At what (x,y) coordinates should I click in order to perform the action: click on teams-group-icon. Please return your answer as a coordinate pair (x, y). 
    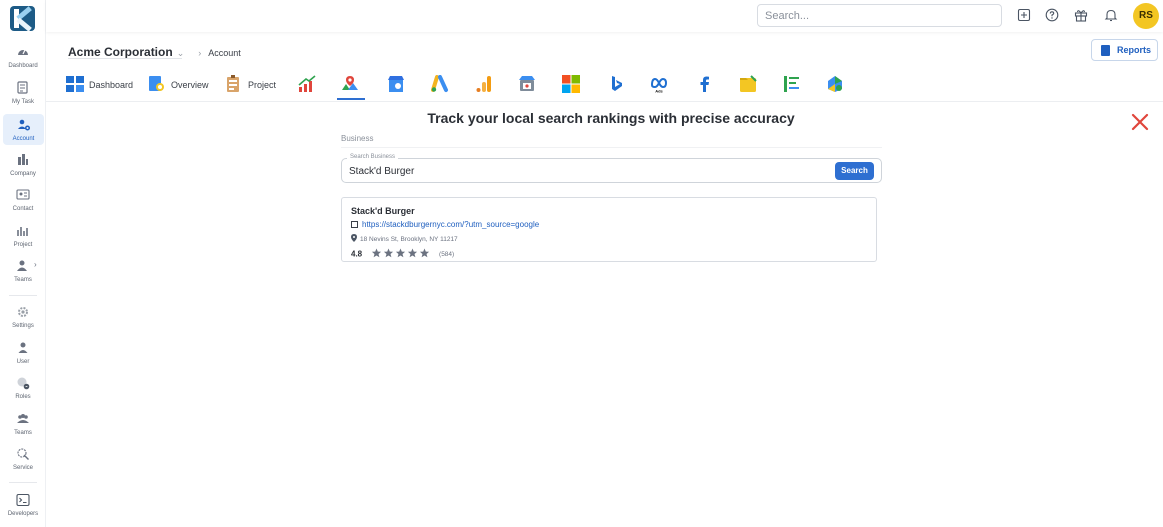
    Looking at the image, I should click on (23, 418).